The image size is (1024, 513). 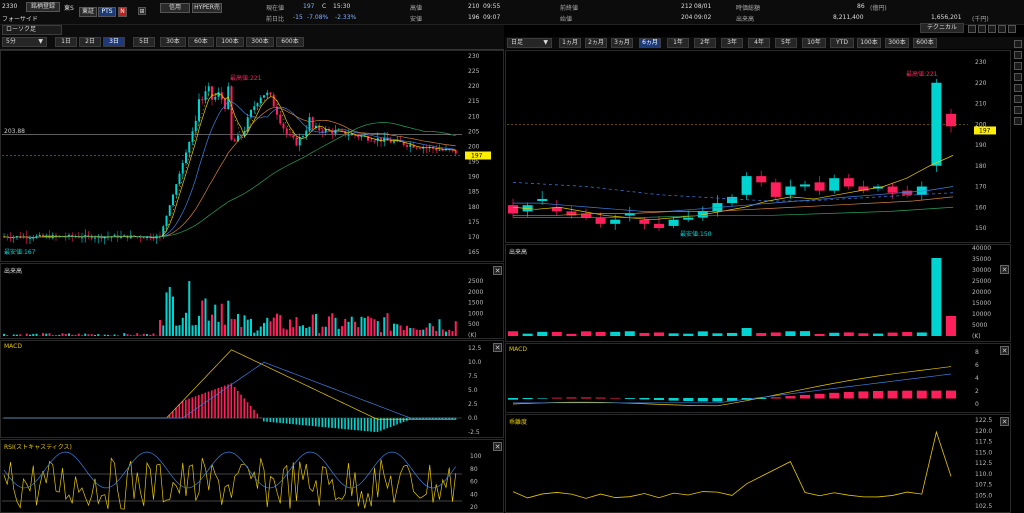 I want to click on right-deviation-axis-label: 112.5, so click(x=983, y=463).